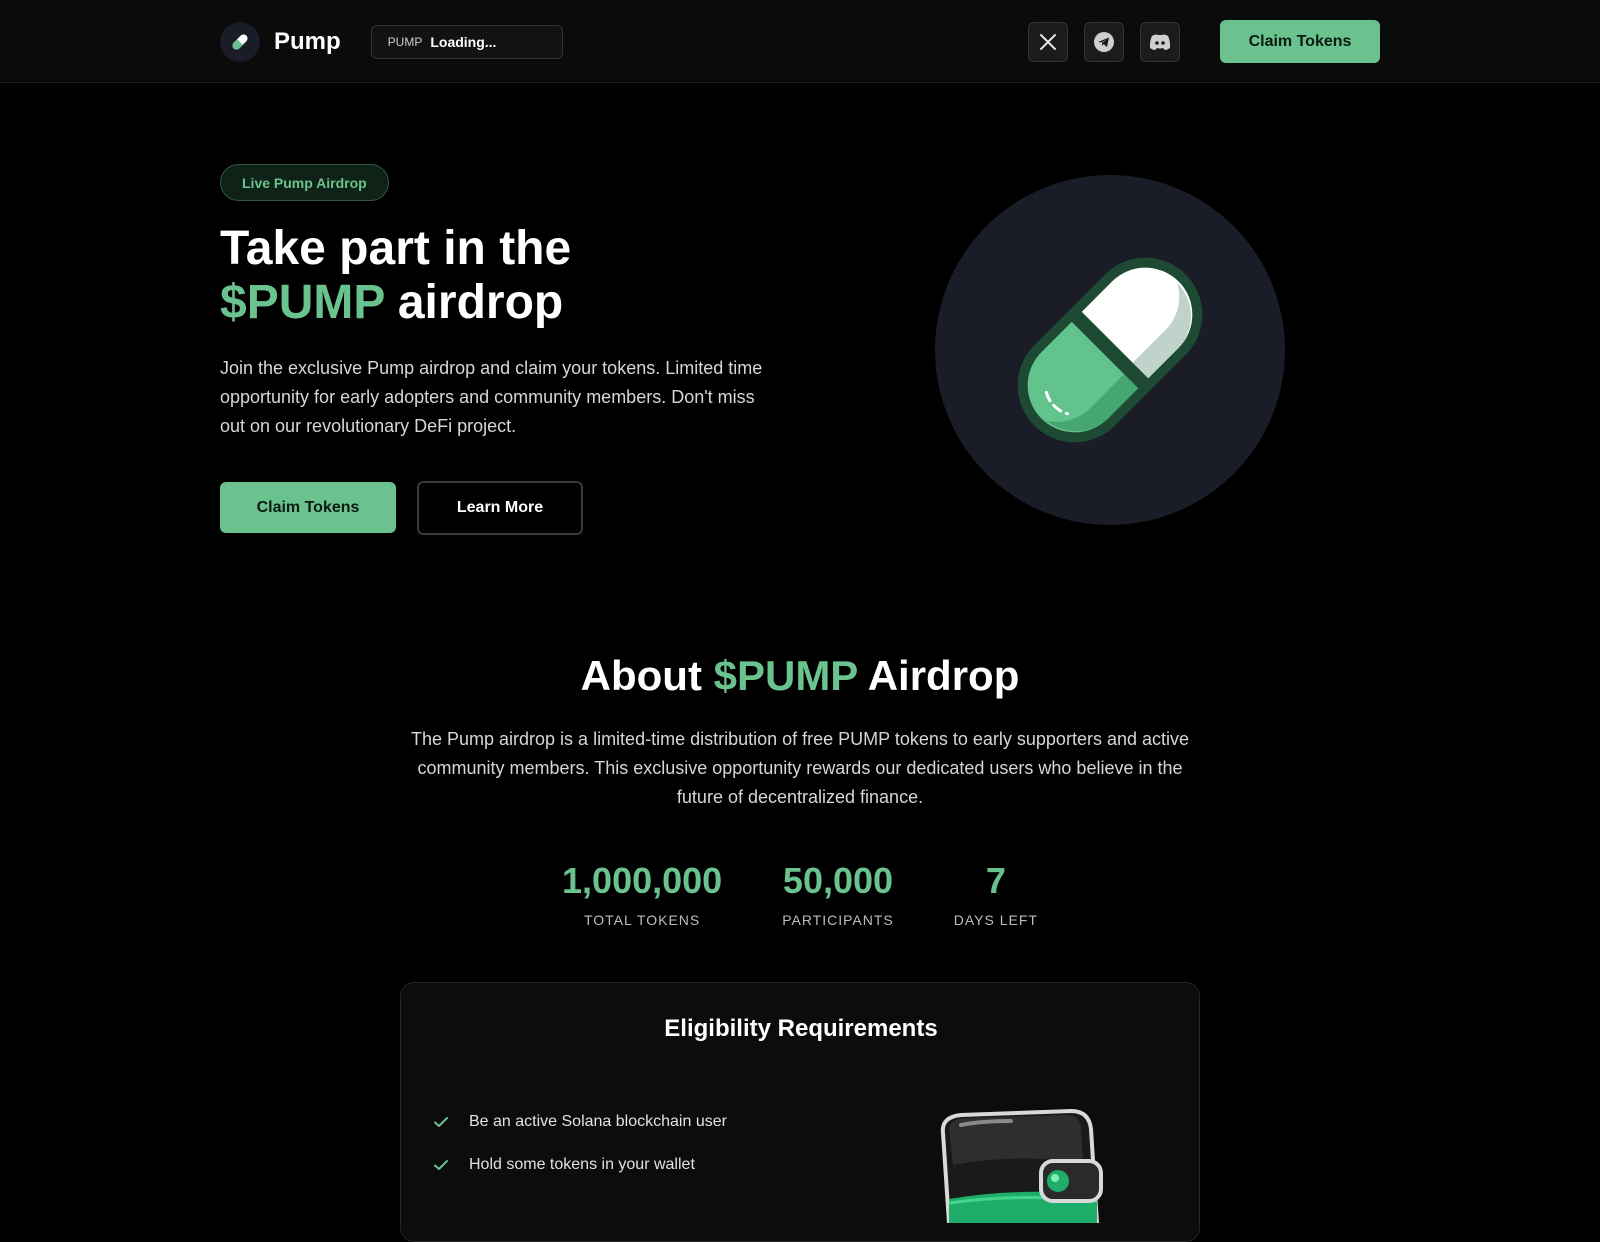 This screenshot has width=1600, height=1242. I want to click on about-title-suffix: Airdrop, so click(943, 675).